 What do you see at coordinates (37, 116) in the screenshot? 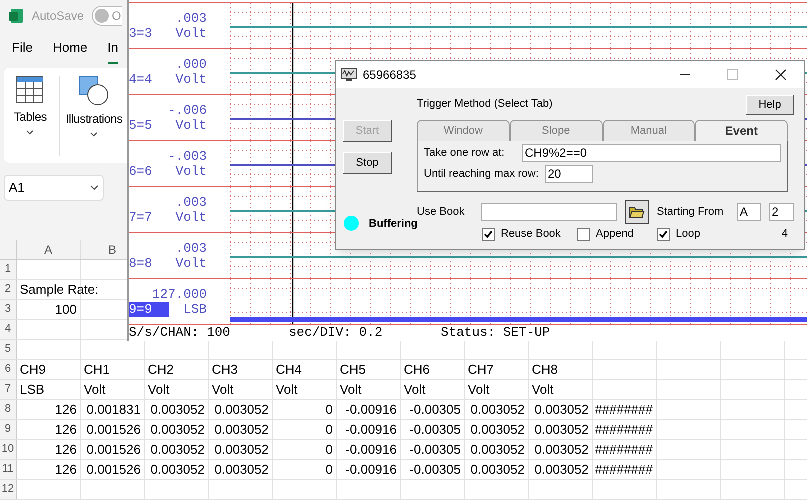
I see `ribbon-group-button: Tables` at bounding box center [37, 116].